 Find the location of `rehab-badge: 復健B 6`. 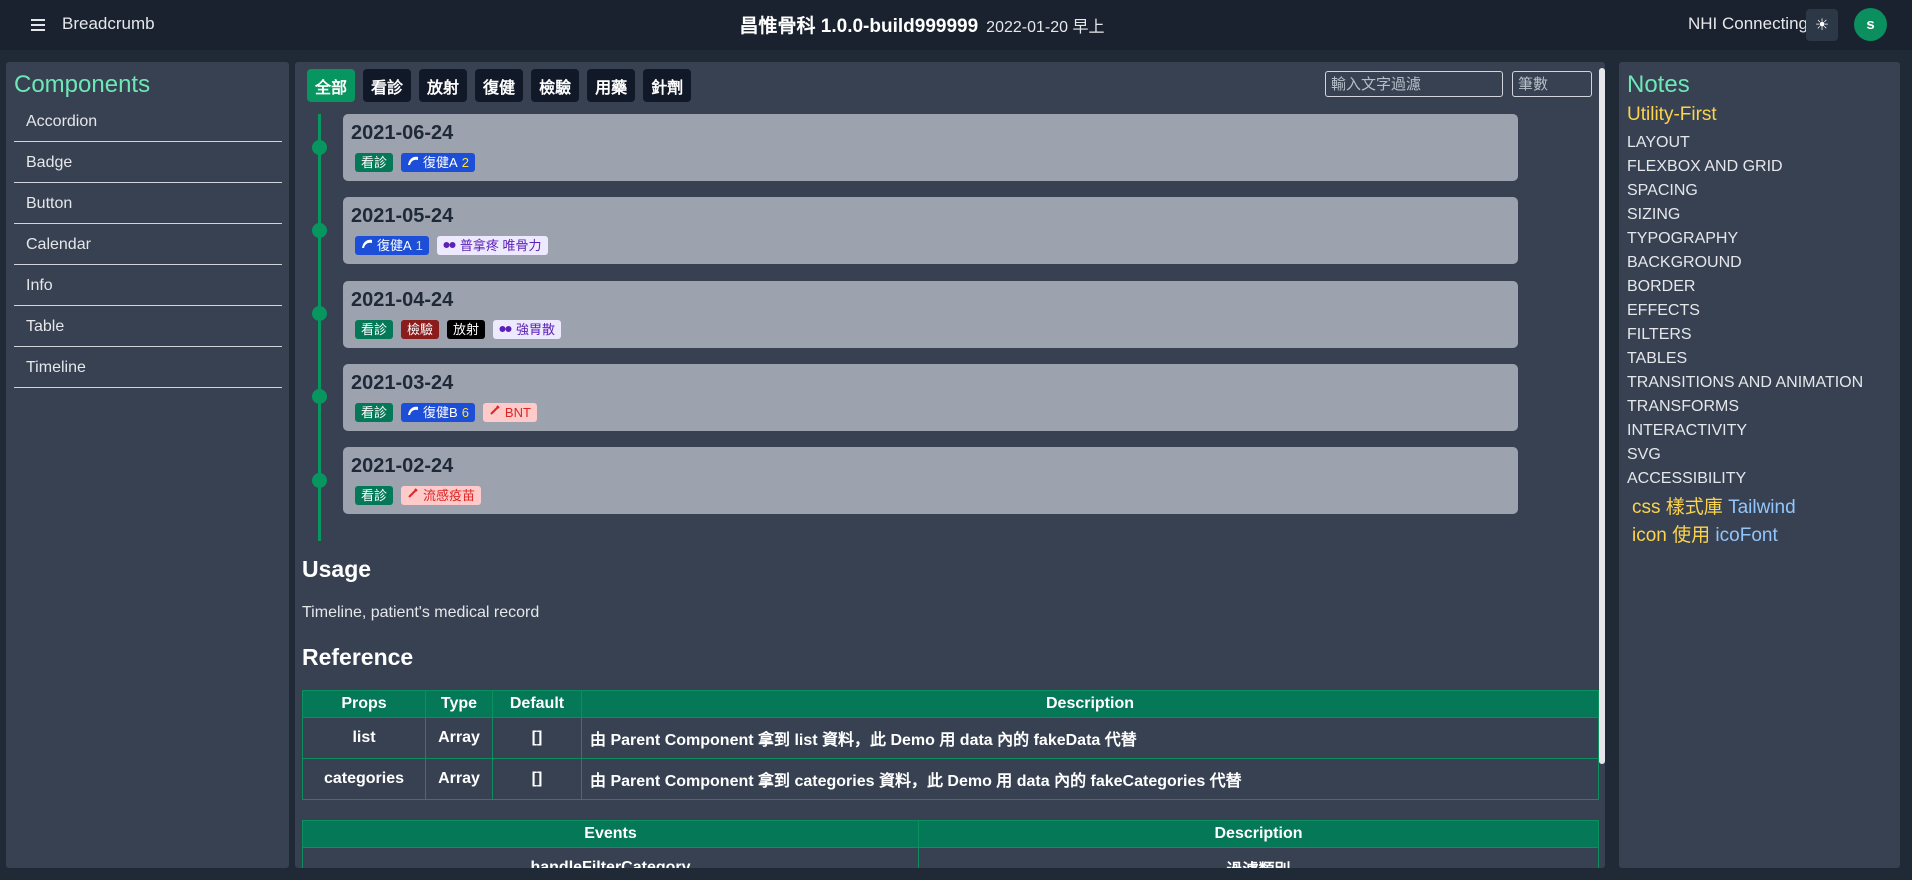

rehab-badge: 復健B 6 is located at coordinates (438, 412).